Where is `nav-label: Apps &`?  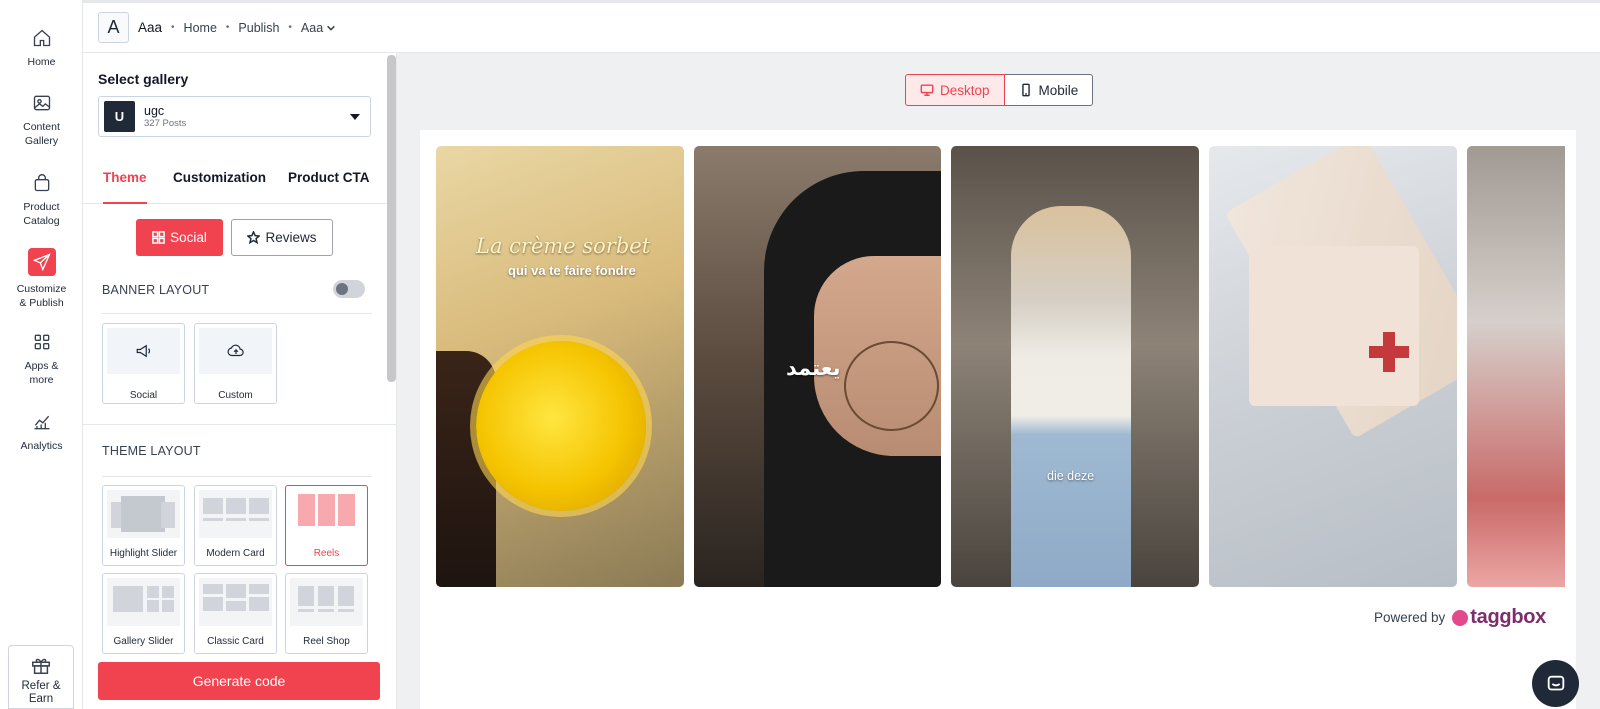 nav-label: Apps & is located at coordinates (41, 366).